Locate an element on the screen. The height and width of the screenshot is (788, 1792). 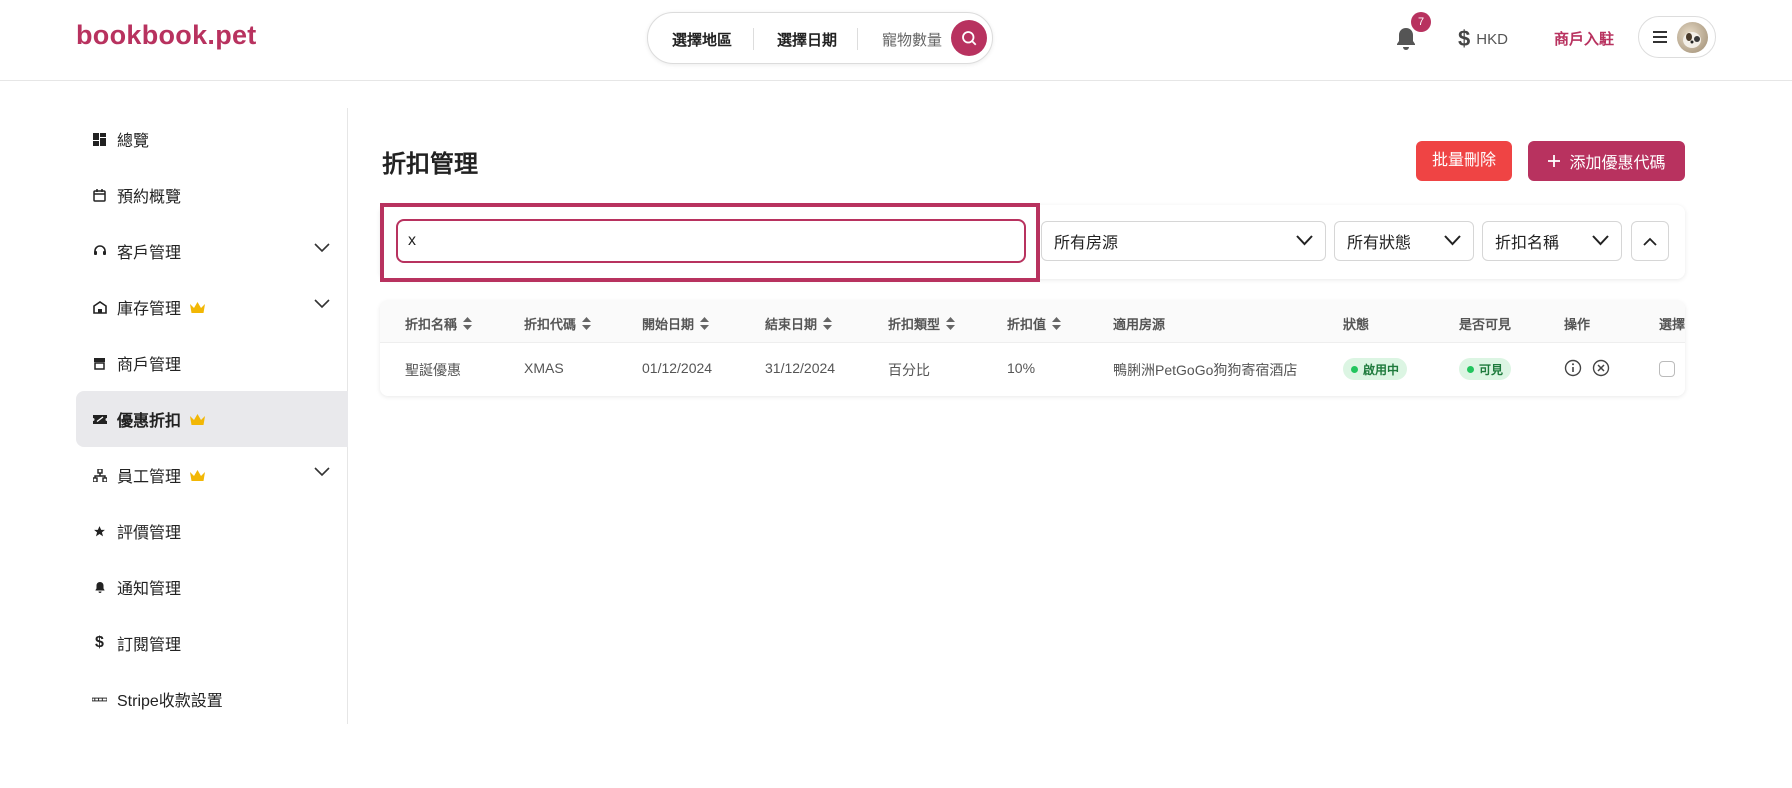
column-header-code: 折扣代碼 is located at coordinates (558, 323).